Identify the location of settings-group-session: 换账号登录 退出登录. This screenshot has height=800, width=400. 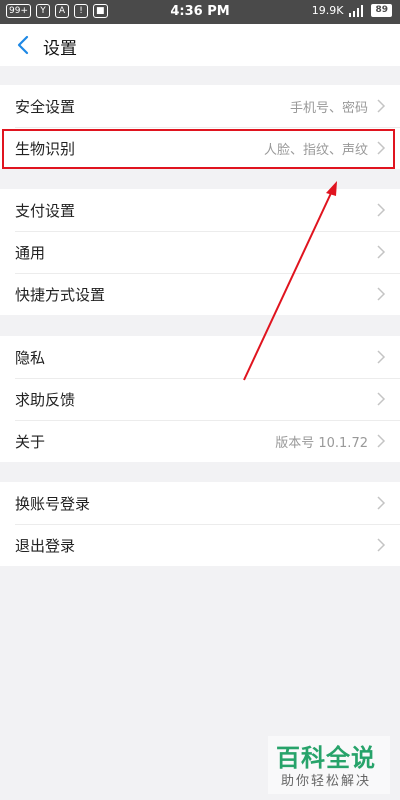
(200, 524).